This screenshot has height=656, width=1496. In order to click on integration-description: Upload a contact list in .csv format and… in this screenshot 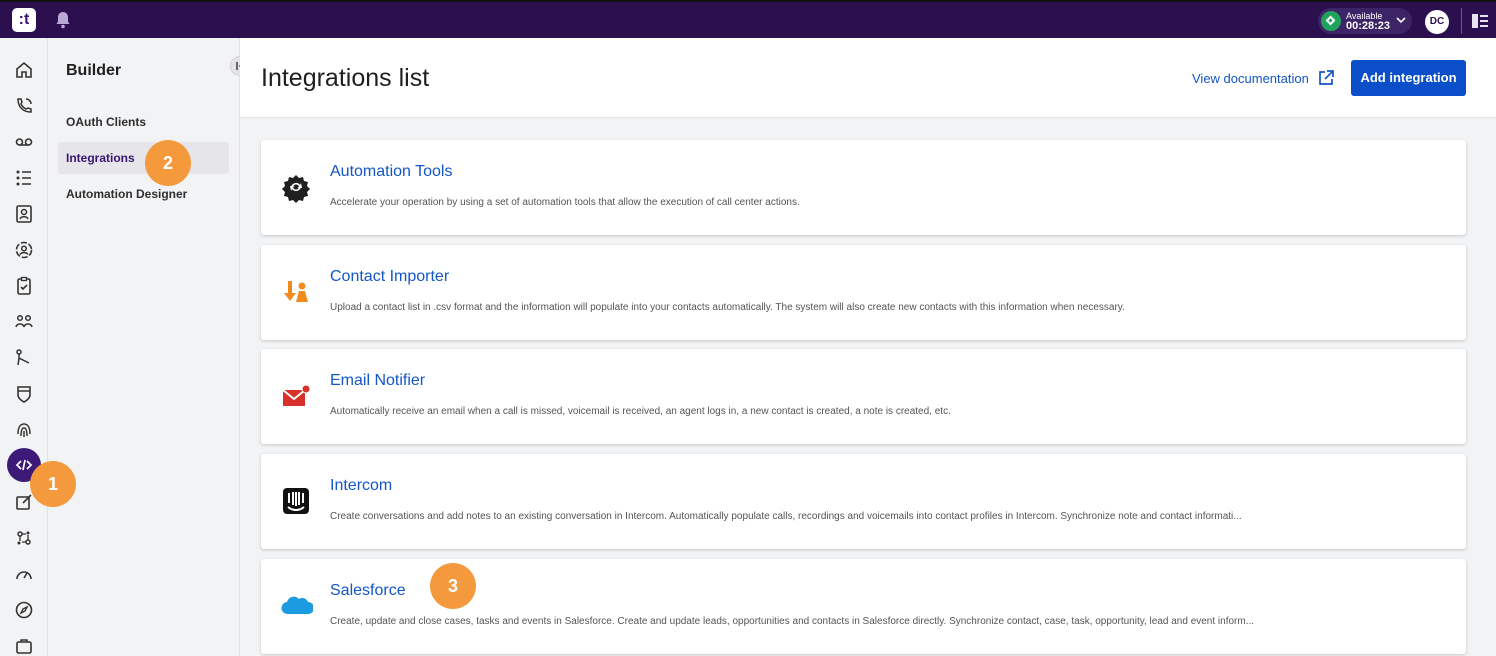, I will do `click(727, 307)`.